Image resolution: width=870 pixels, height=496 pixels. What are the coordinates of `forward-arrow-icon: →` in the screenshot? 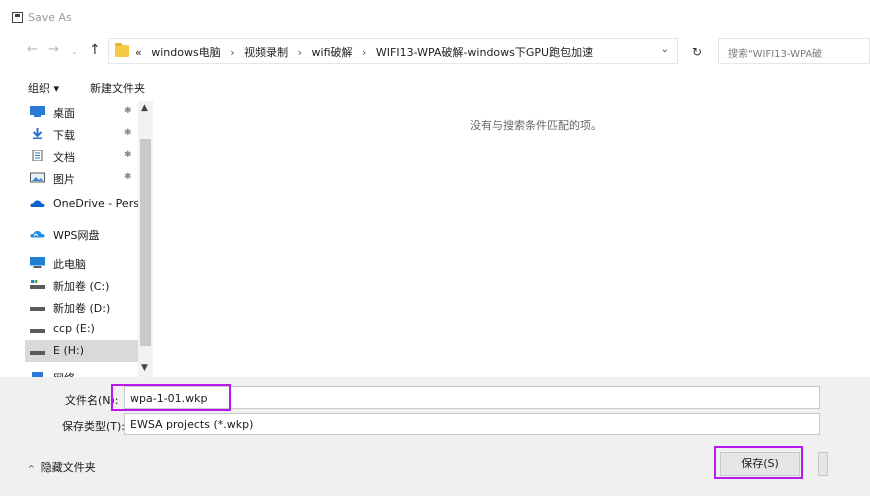 It's located at (53, 50).